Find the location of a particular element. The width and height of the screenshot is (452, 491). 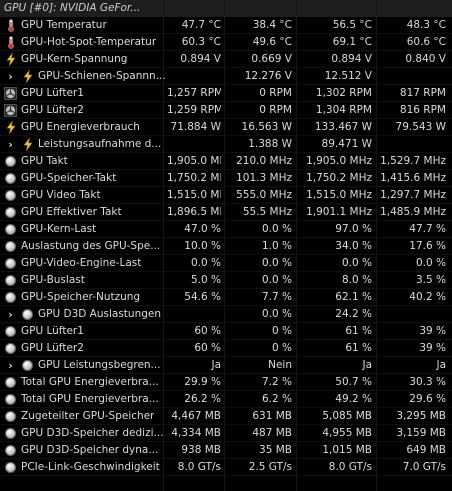

current-value: 29.9 % is located at coordinates (202, 382).